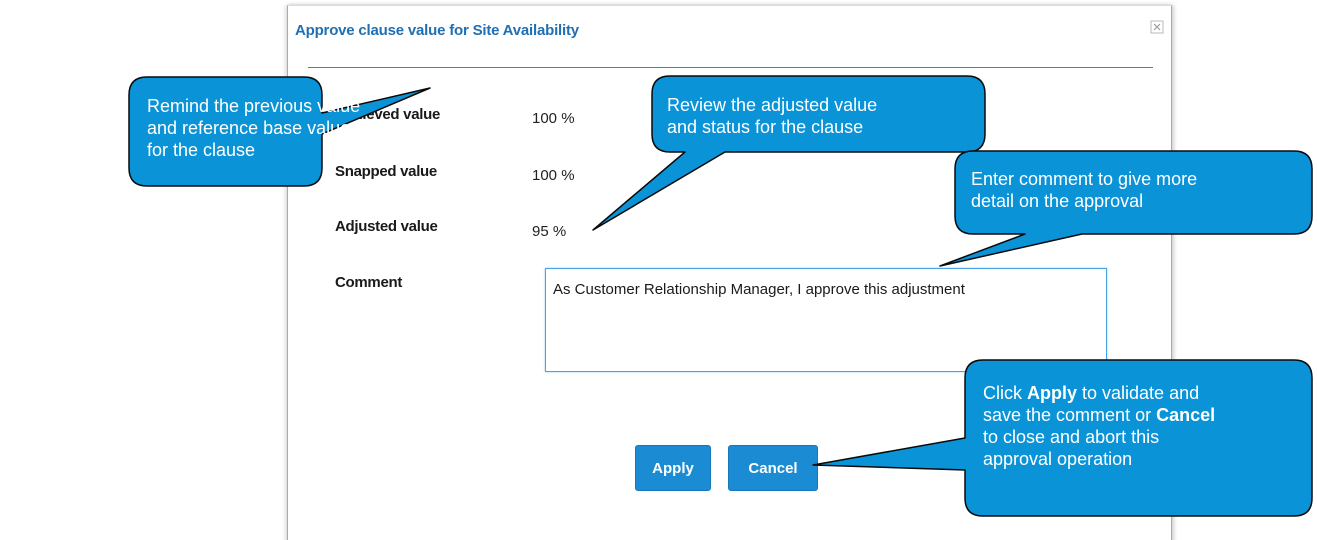  I want to click on achieved-value-label: Achieved value, so click(388, 114).